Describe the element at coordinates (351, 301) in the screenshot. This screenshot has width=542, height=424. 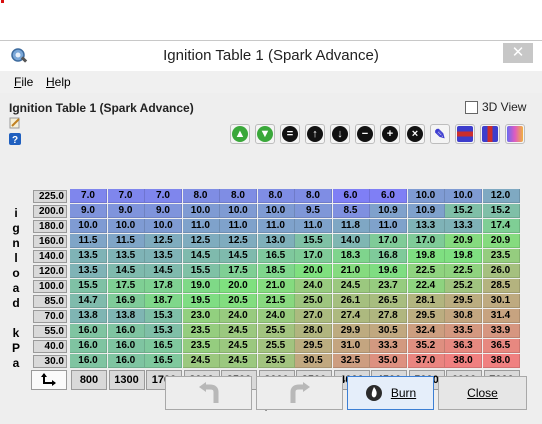
I see `table-cell: 26.1` at that location.